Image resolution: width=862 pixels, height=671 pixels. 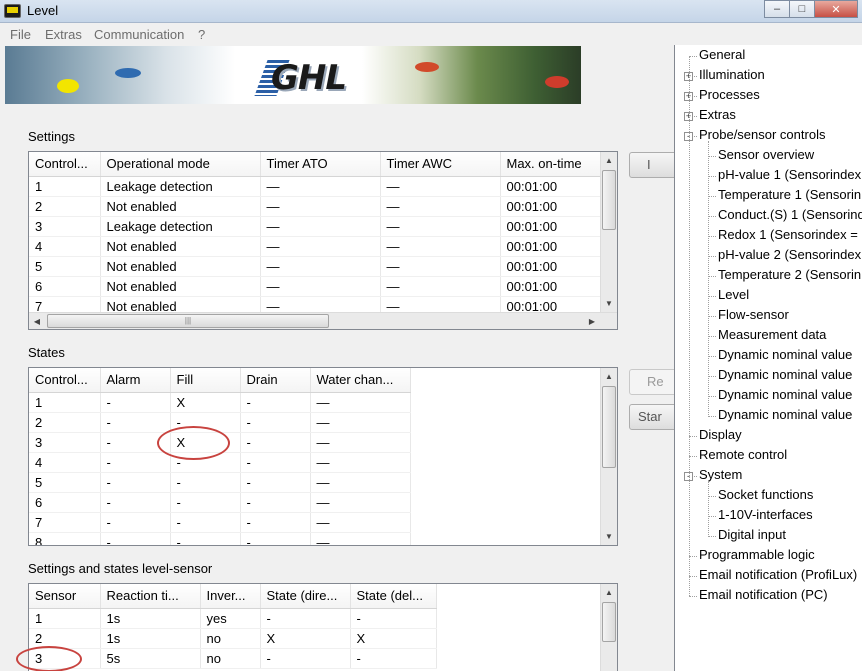 What do you see at coordinates (729, 94) in the screenshot?
I see `tree-item: Processes` at bounding box center [729, 94].